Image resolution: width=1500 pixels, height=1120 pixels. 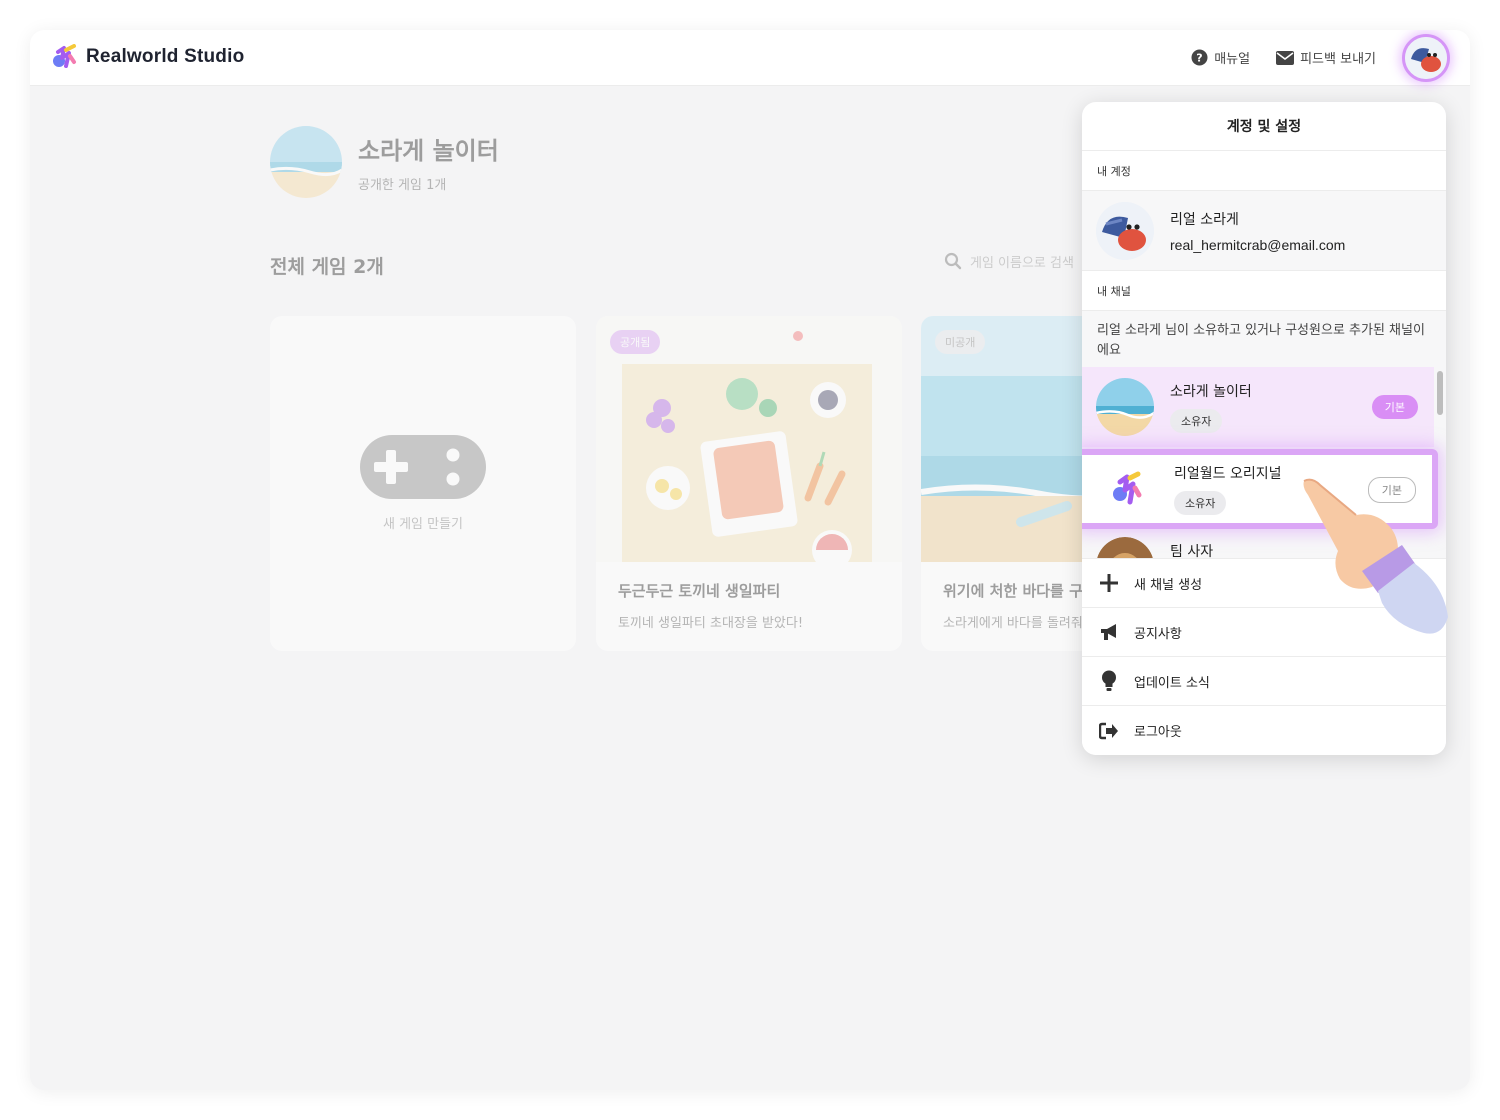 What do you see at coordinates (1338, 59) in the screenshot?
I see `feedback-label: 피드백 보내기` at bounding box center [1338, 59].